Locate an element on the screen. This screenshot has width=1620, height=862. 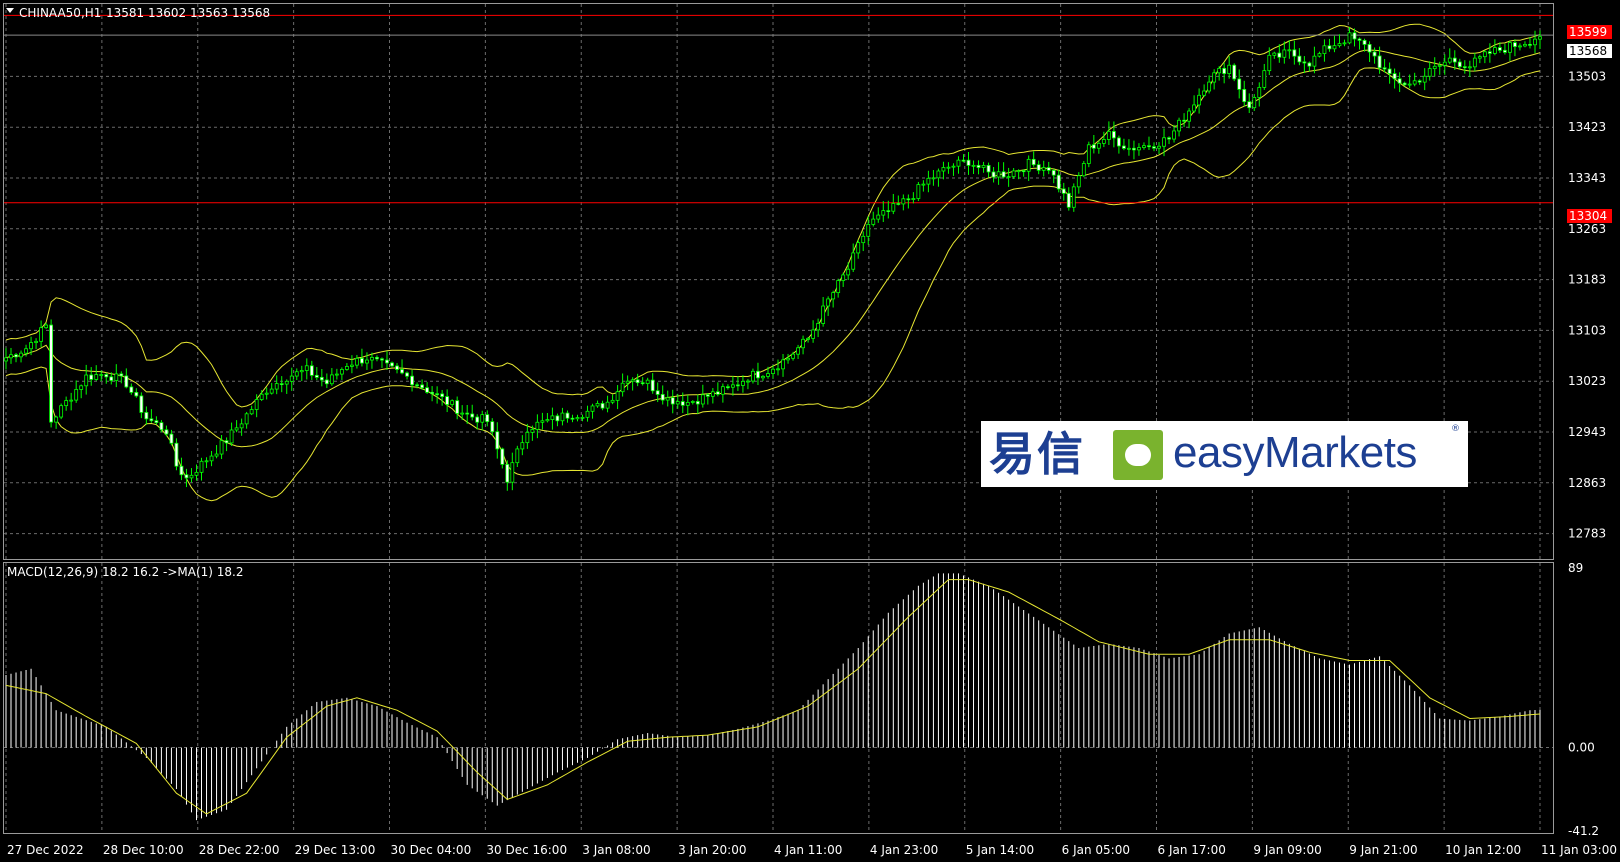
symbol-label: CHINAA50,H1 is located at coordinates (60, 13).